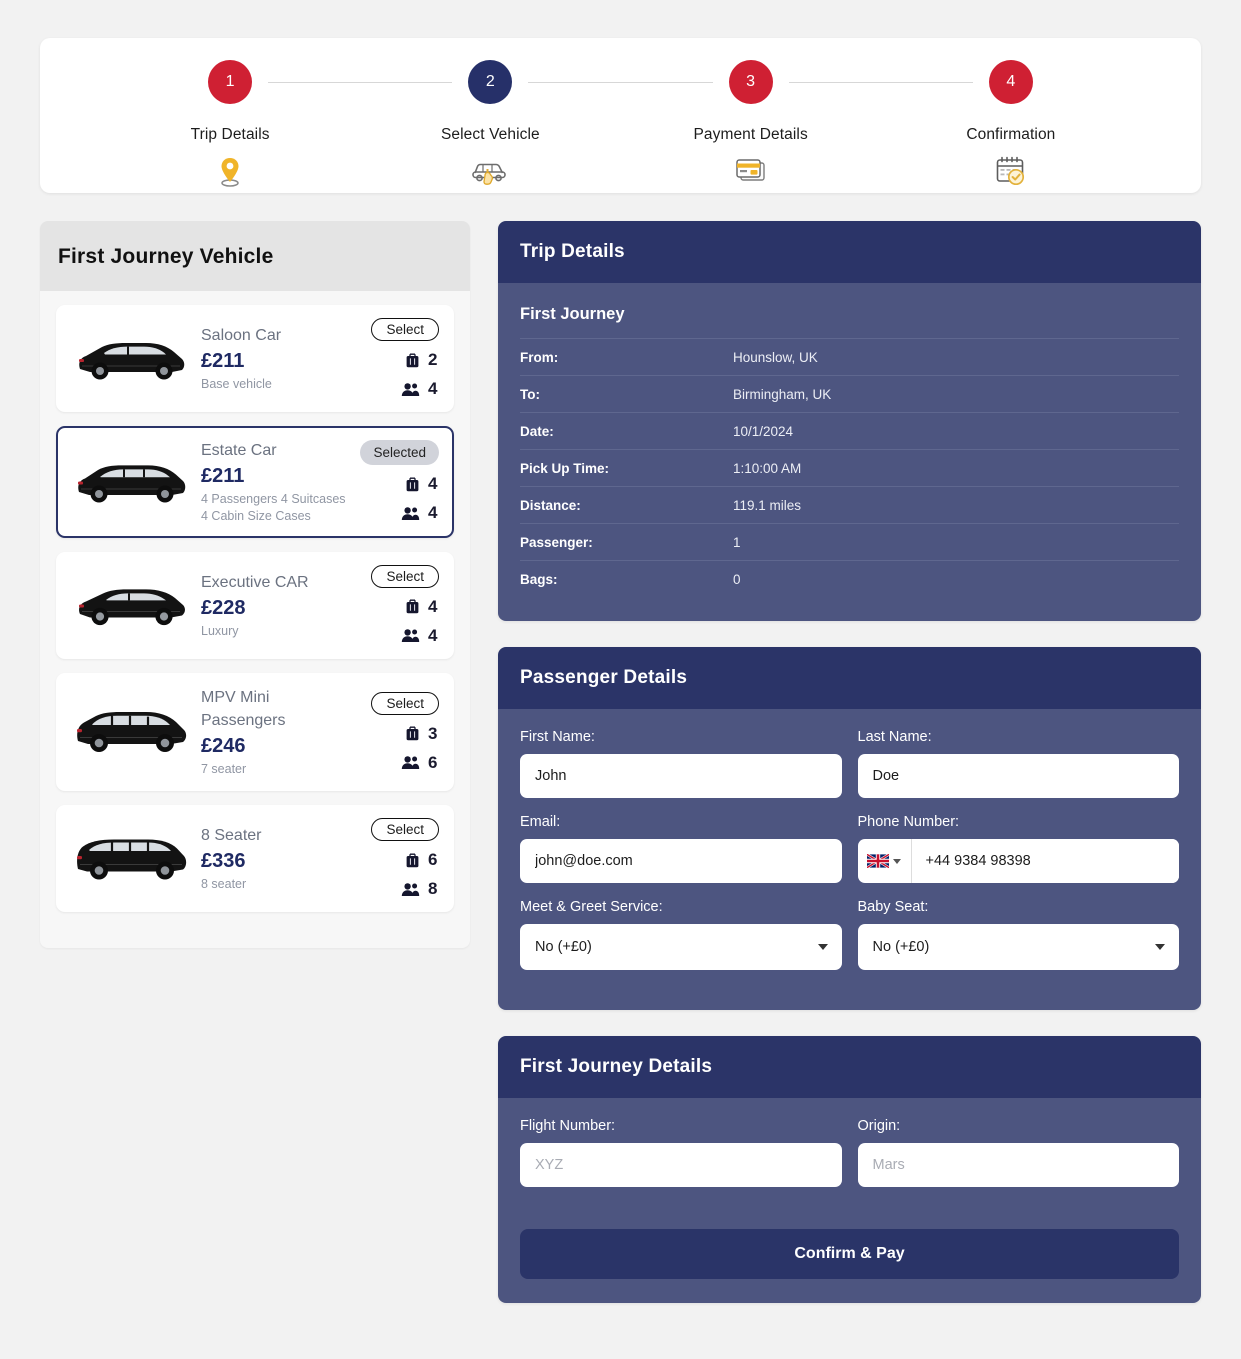  Describe the element at coordinates (849, 1200) in the screenshot. I see `journey-details-body: Flight Number: Origin: Confirm & Pay` at that location.